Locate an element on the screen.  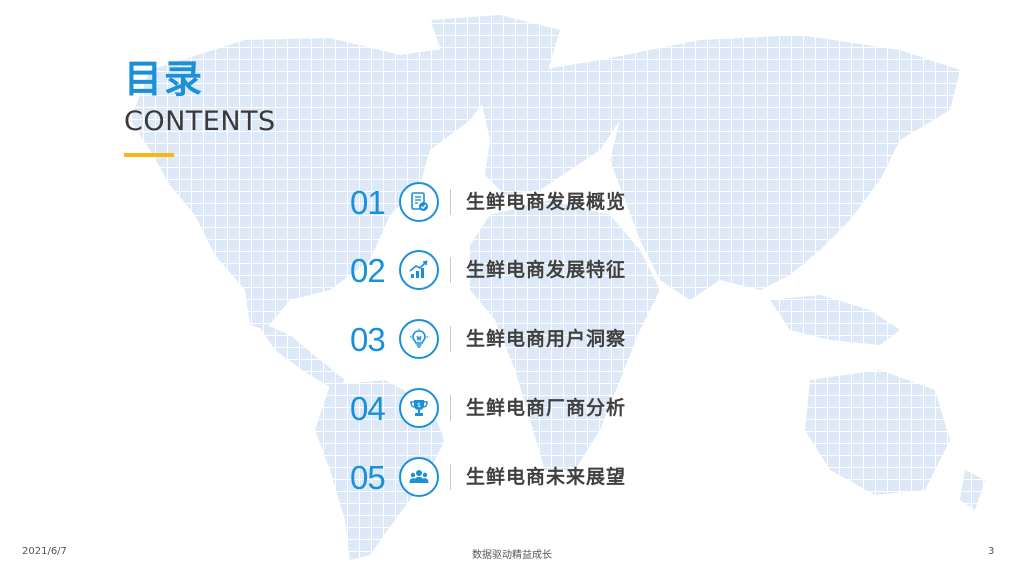
toc-label: 生鲜电商未来展望 is located at coordinates (546, 477).